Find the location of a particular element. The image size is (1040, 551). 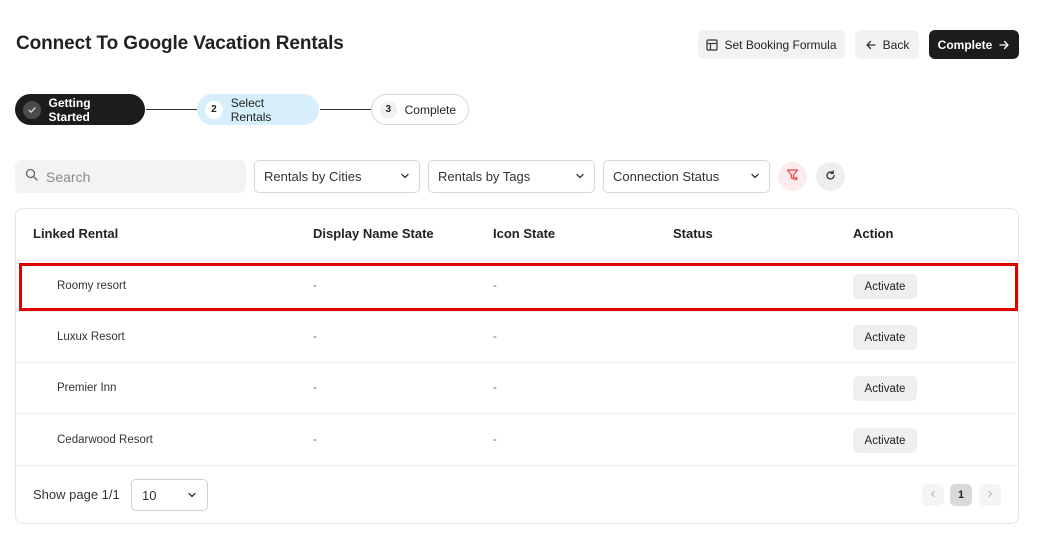

select-value: Connection Status is located at coordinates (666, 176).